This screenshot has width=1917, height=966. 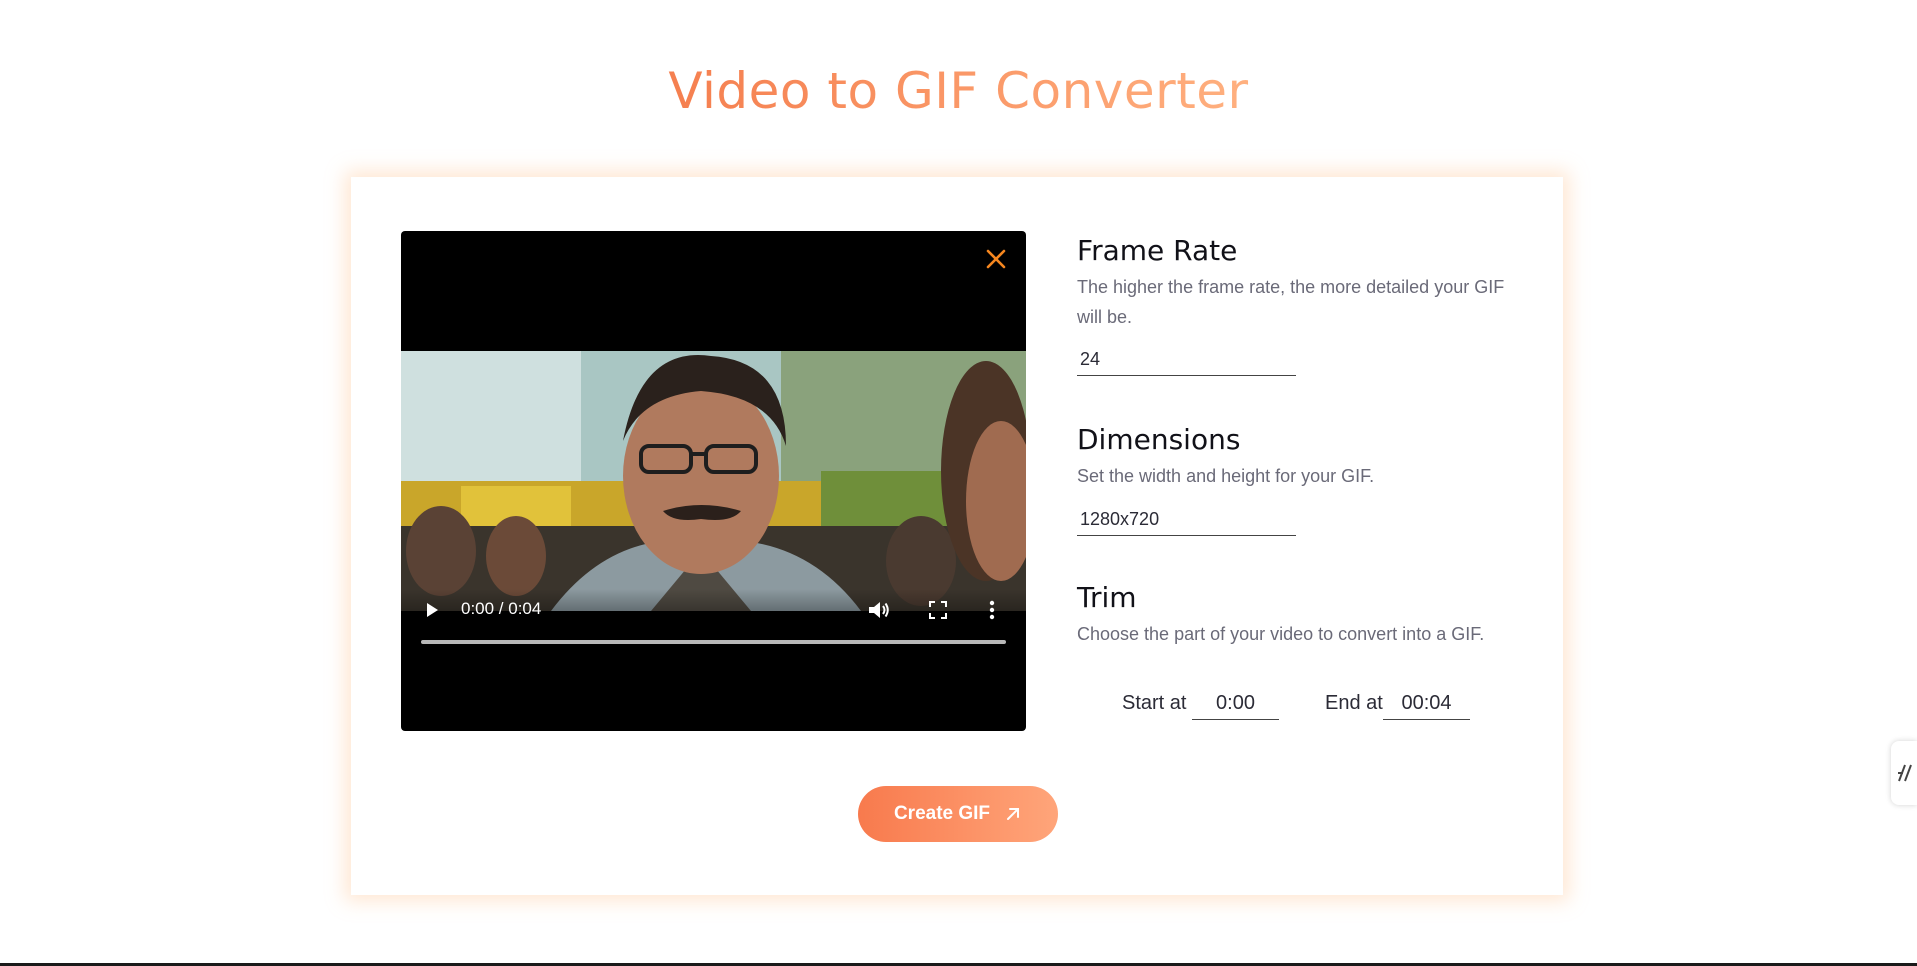 I want to click on trim-title: Trim, so click(x=1107, y=597).